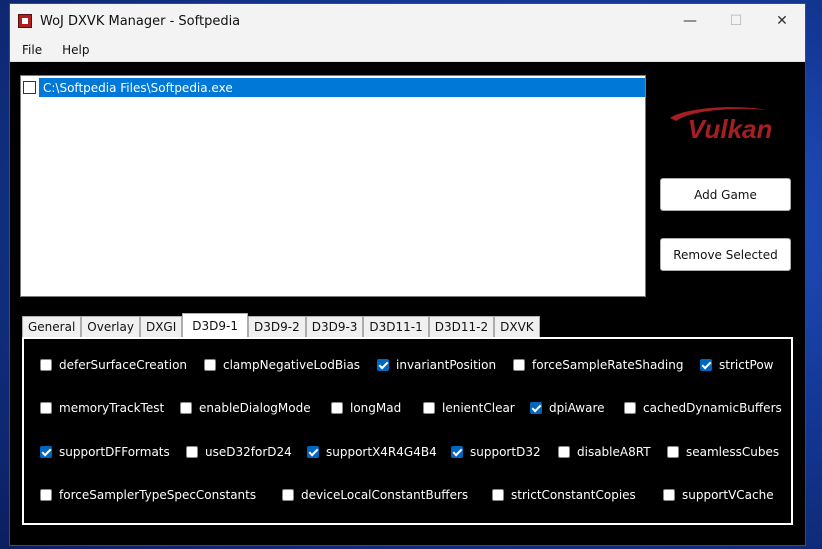 The image size is (822, 549). Describe the element at coordinates (123, 365) in the screenshot. I see `option-label: deferSurfaceCreation` at that location.